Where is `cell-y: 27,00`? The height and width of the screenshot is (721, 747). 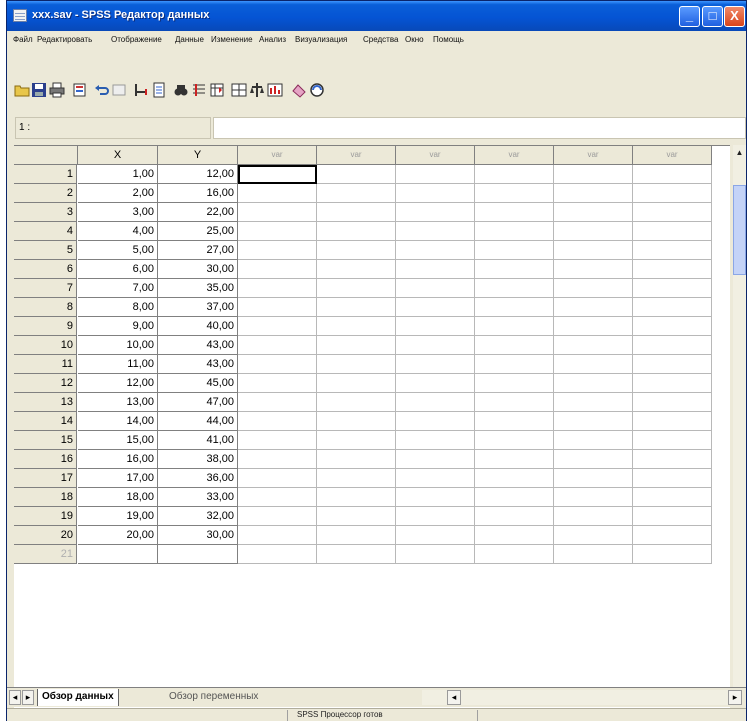 cell-y: 27,00 is located at coordinates (198, 250).